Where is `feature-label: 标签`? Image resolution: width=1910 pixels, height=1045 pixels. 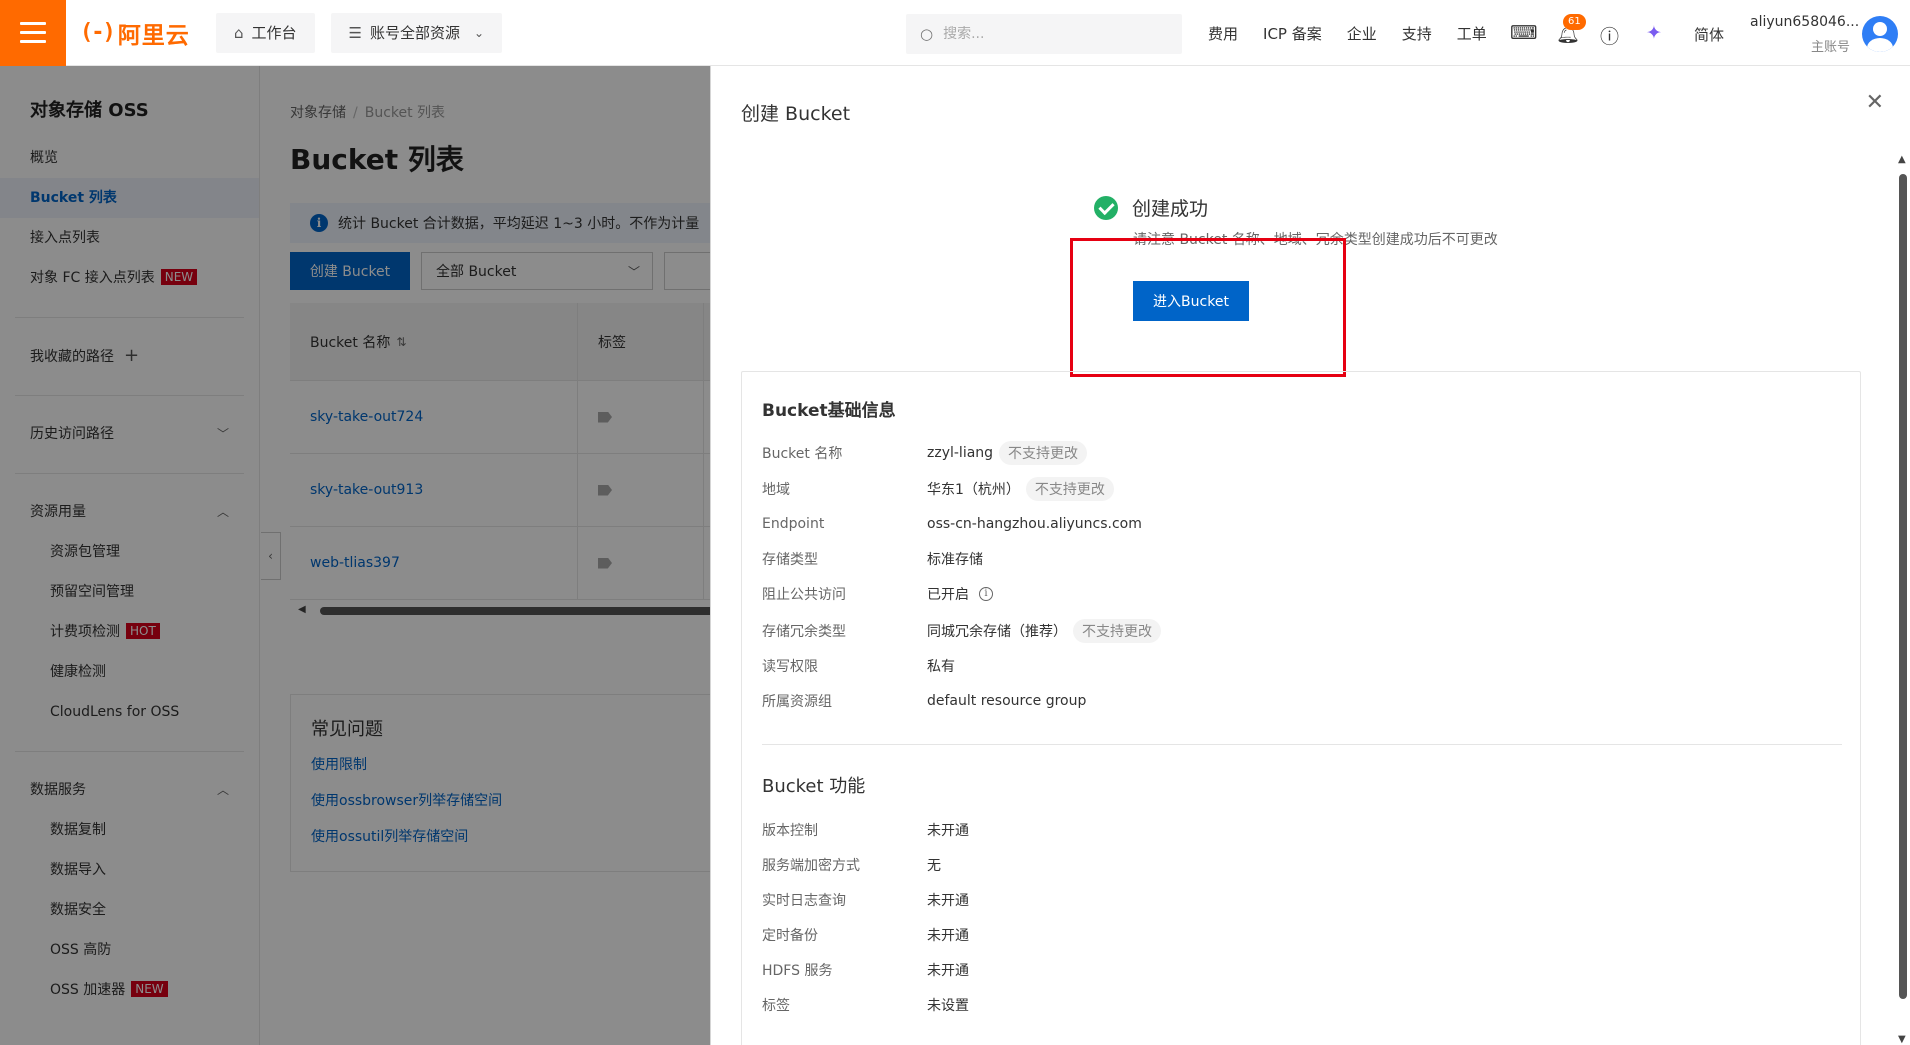 feature-label: 标签 is located at coordinates (776, 1006).